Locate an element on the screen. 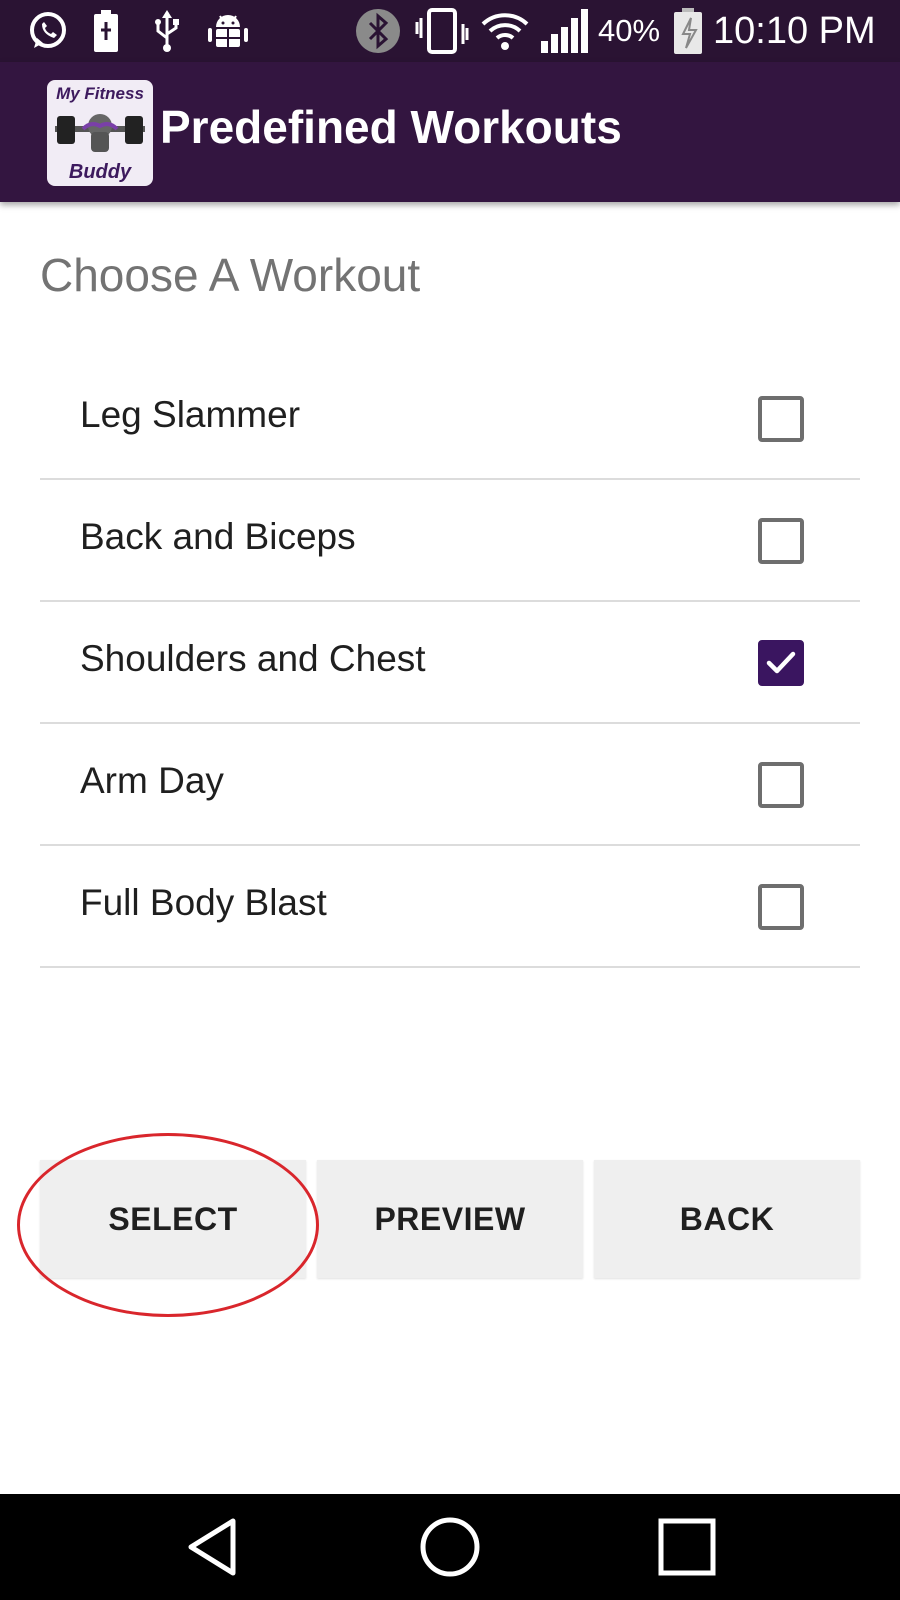  recents-square-icon is located at coordinates (687, 1547).